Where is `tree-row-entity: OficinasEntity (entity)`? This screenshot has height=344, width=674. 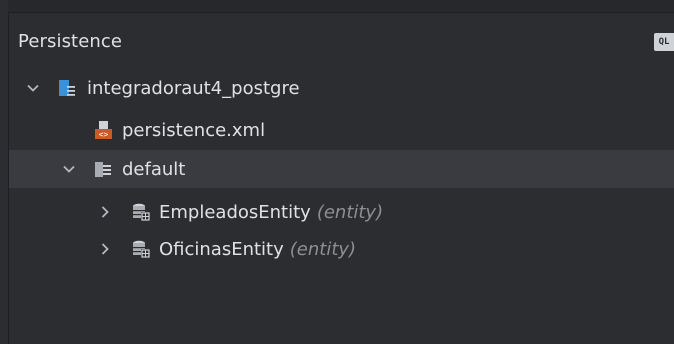
tree-row-entity: OficinasEntity (entity) is located at coordinates (341, 249).